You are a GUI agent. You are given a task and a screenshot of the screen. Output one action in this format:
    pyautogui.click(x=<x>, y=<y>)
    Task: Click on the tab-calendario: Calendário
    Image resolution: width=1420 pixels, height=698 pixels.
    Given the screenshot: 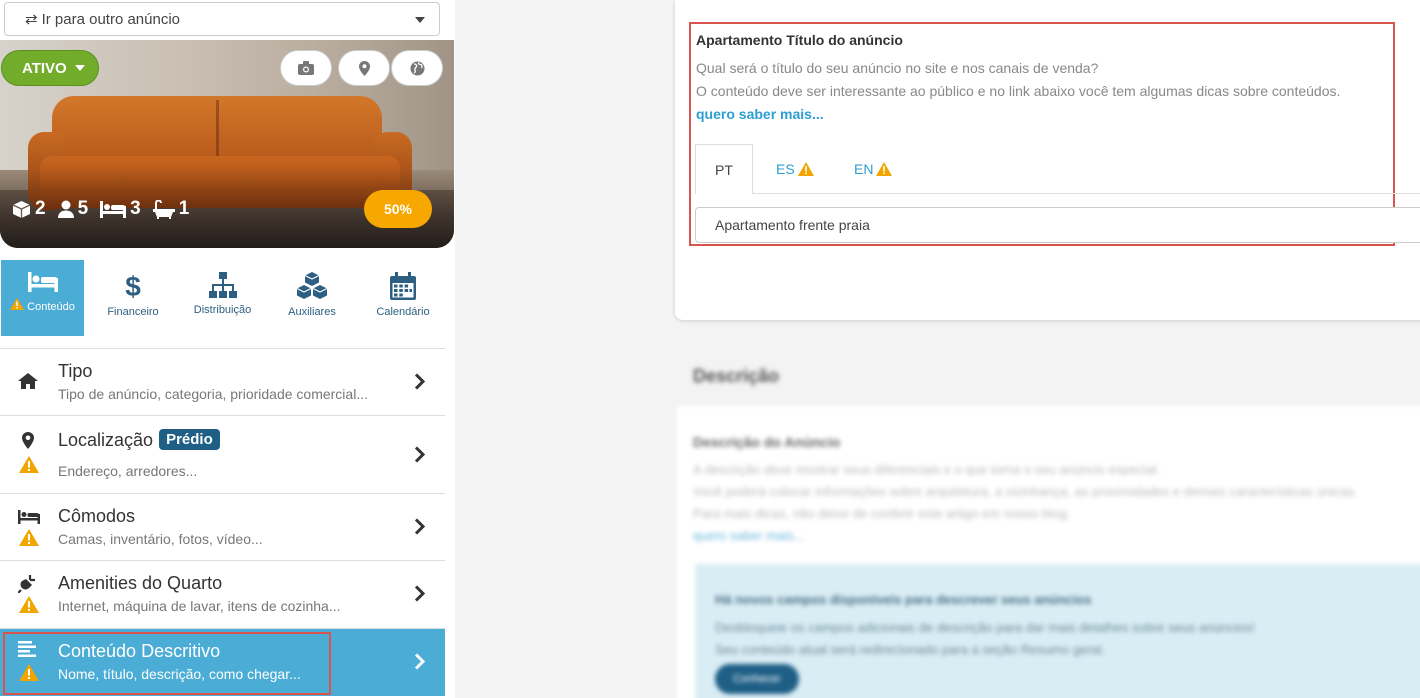 What is the action you would take?
    pyautogui.click(x=403, y=298)
    